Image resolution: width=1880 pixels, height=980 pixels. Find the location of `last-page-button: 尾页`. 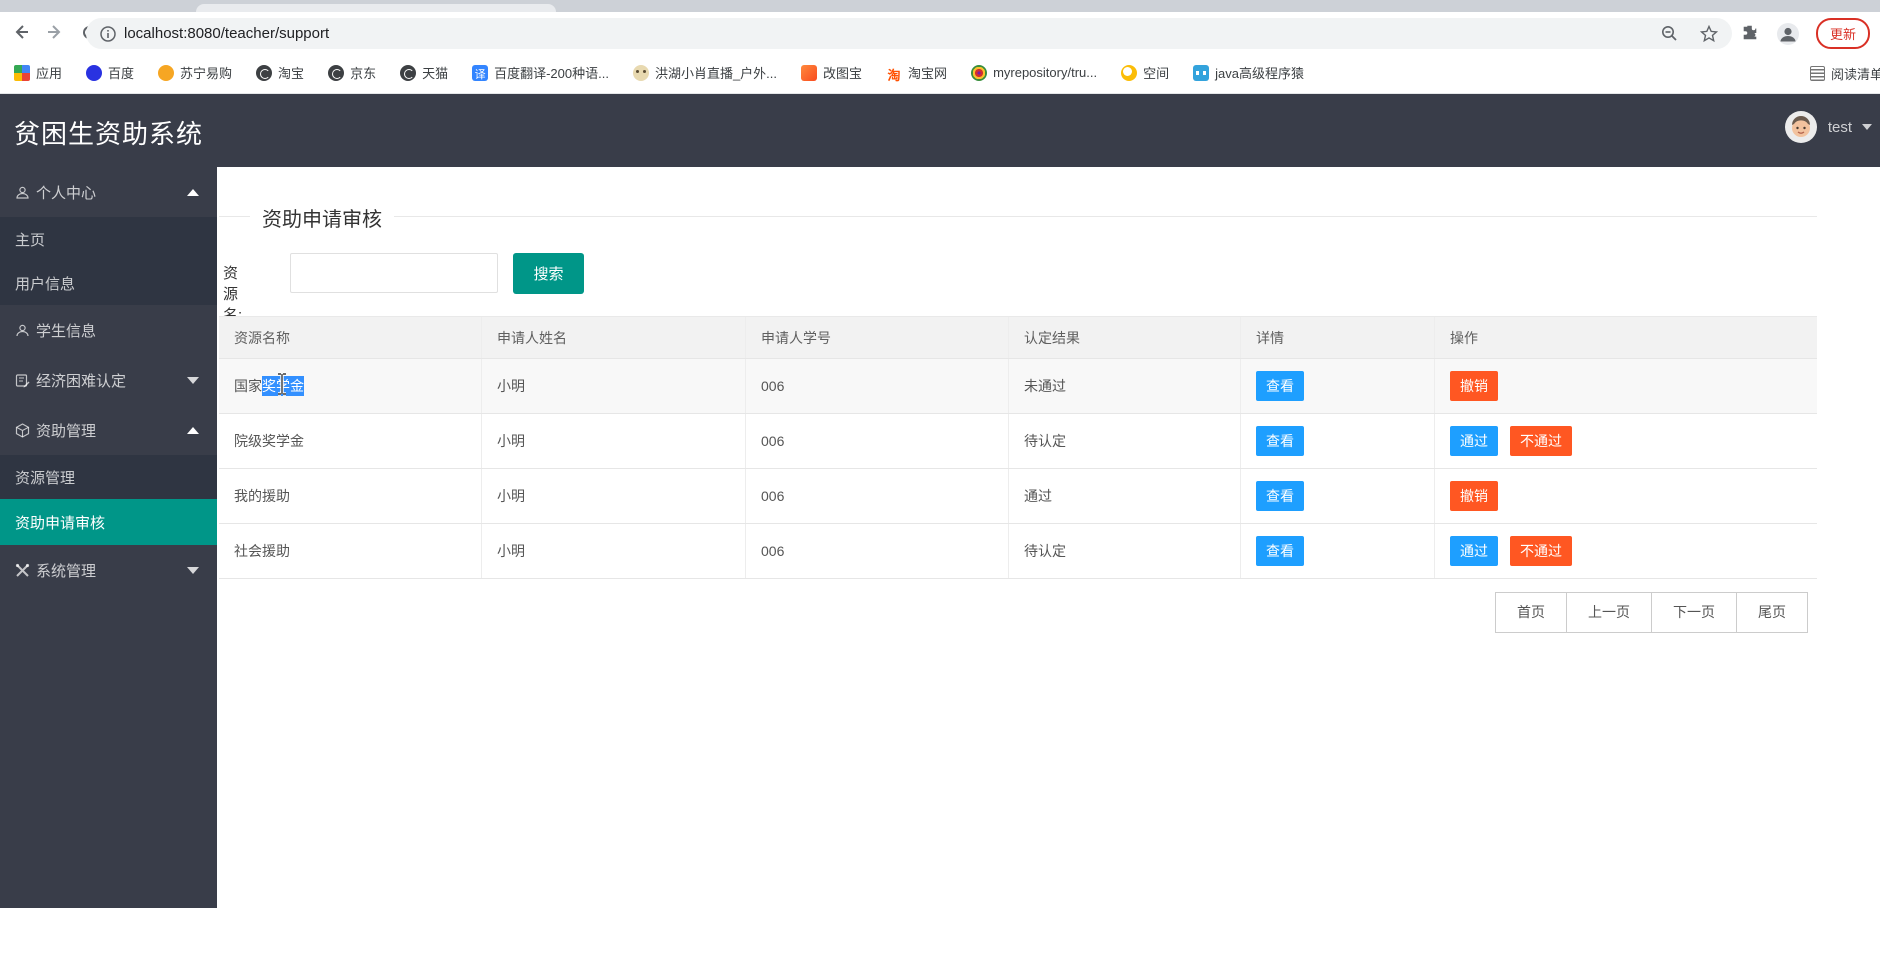

last-page-button: 尾页 is located at coordinates (1772, 612).